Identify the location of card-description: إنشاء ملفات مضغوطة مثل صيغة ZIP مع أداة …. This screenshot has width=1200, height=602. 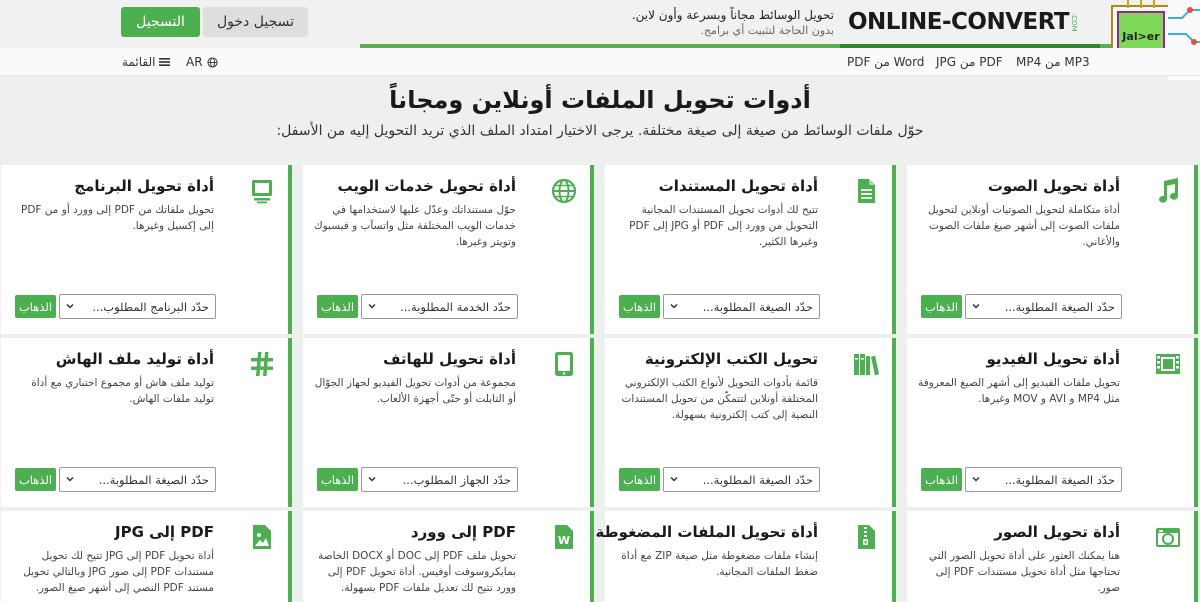
(719, 564).